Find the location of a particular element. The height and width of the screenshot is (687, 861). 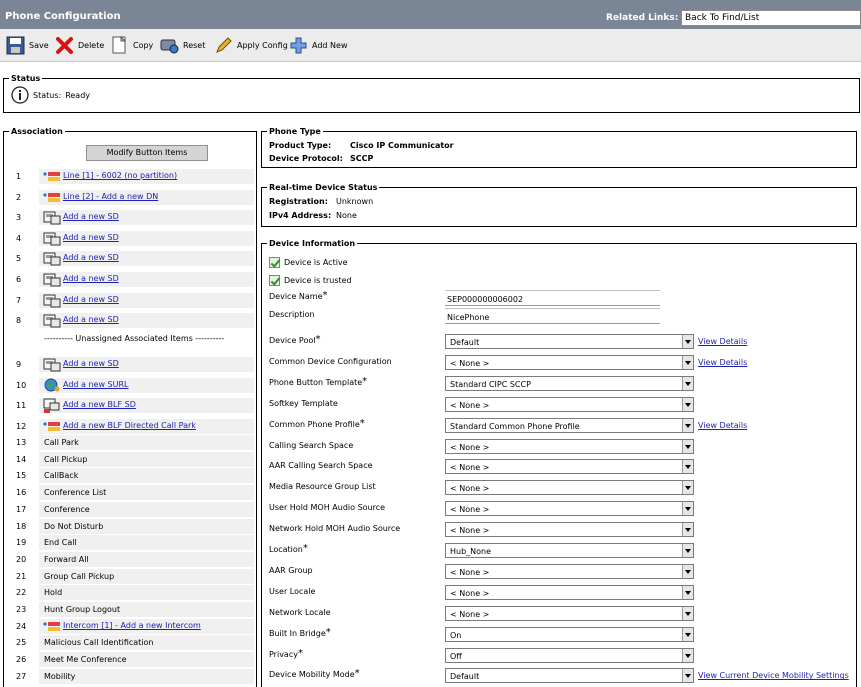

association-row-number: 13 is located at coordinates (21, 442).